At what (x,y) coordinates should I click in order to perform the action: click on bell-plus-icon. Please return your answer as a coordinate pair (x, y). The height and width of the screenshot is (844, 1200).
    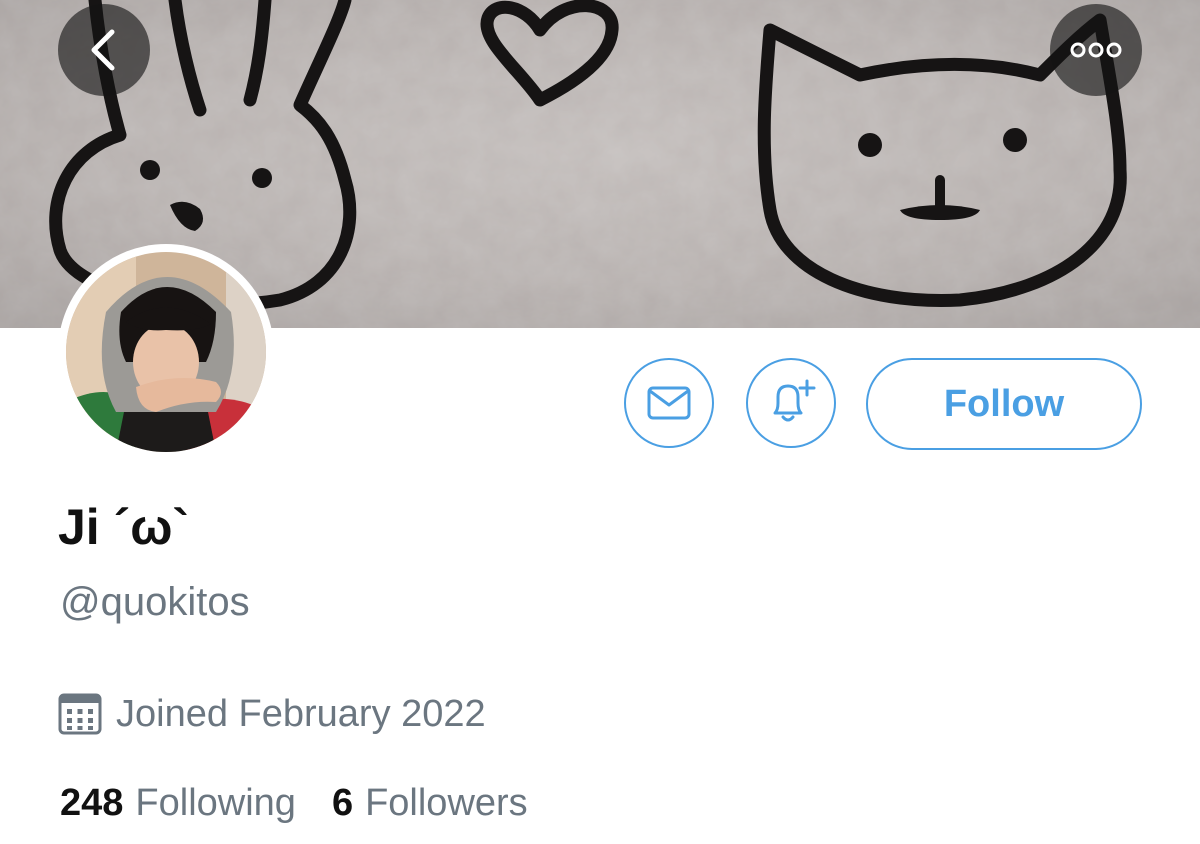
    Looking at the image, I should click on (791, 403).